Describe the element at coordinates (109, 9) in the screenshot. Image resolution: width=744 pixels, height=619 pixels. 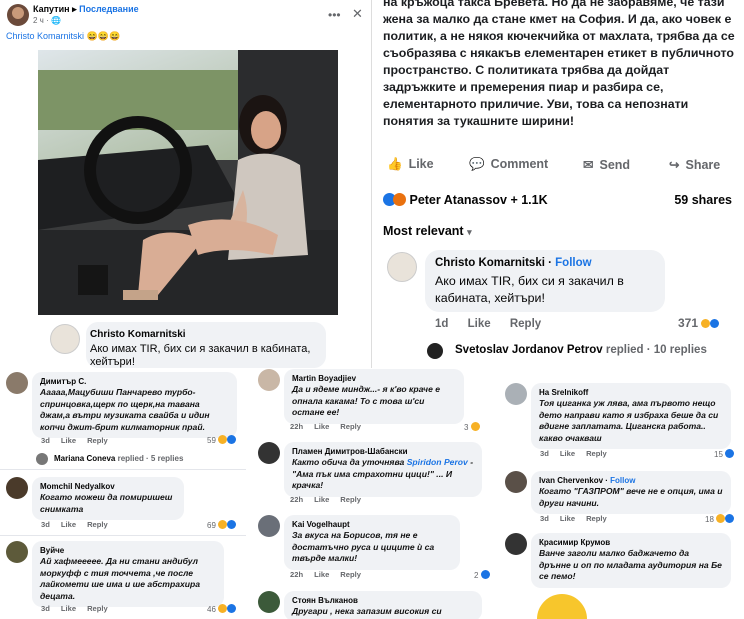
I see `group-name: Последвание` at that location.